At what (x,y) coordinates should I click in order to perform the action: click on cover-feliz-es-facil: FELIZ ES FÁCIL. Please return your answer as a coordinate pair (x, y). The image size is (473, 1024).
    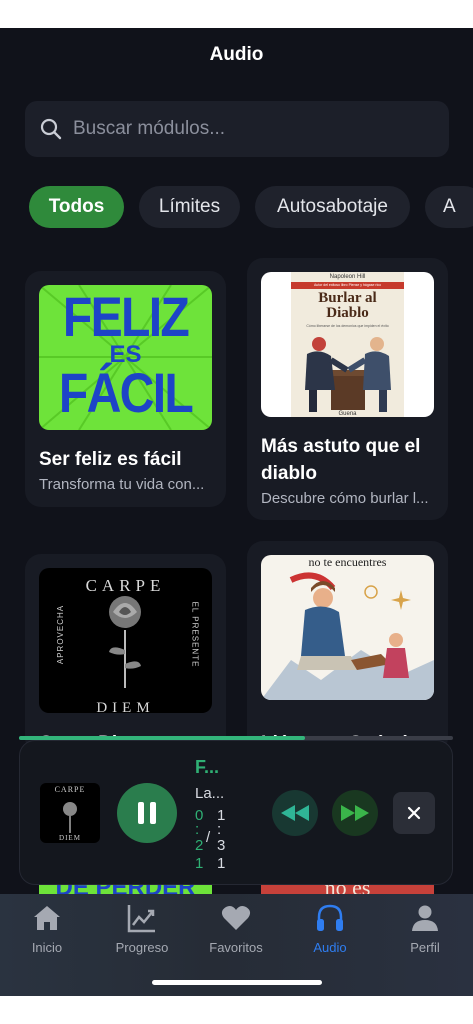
    Looking at the image, I should click on (125, 357).